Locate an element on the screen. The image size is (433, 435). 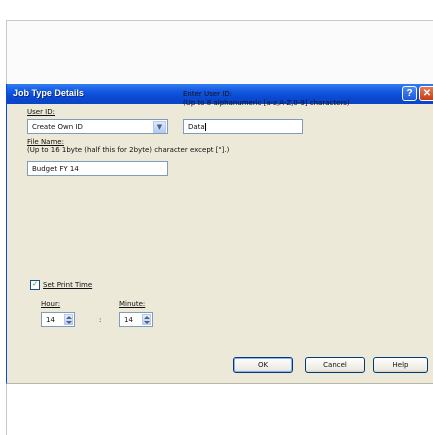
minute-spin-buttons is located at coordinates (146, 319).